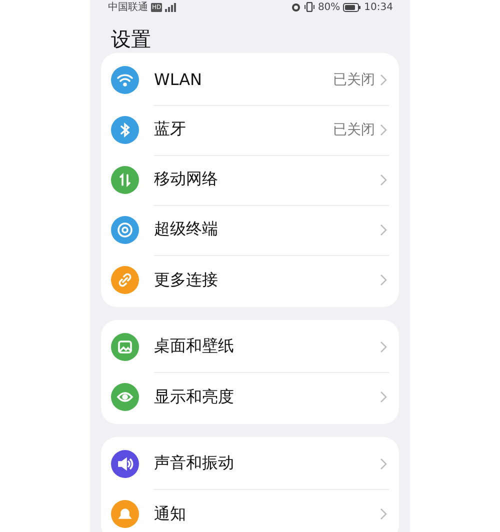  I want to click on settings-item: 超级终端, so click(250, 230).